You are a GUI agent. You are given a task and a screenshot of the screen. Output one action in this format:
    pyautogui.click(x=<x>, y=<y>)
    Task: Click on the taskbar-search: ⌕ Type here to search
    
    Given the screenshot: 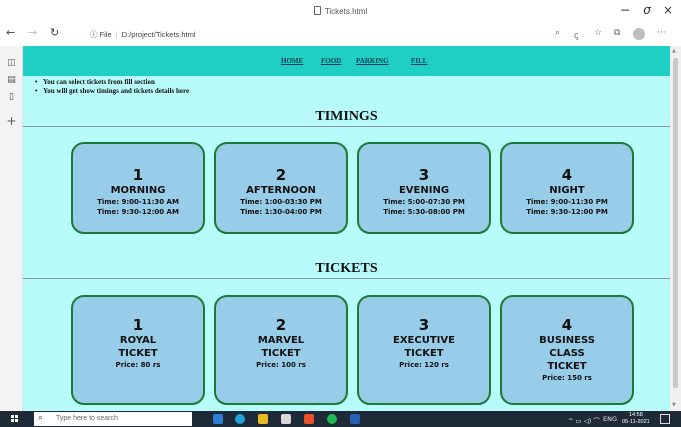 What is the action you would take?
    pyautogui.click(x=113, y=419)
    